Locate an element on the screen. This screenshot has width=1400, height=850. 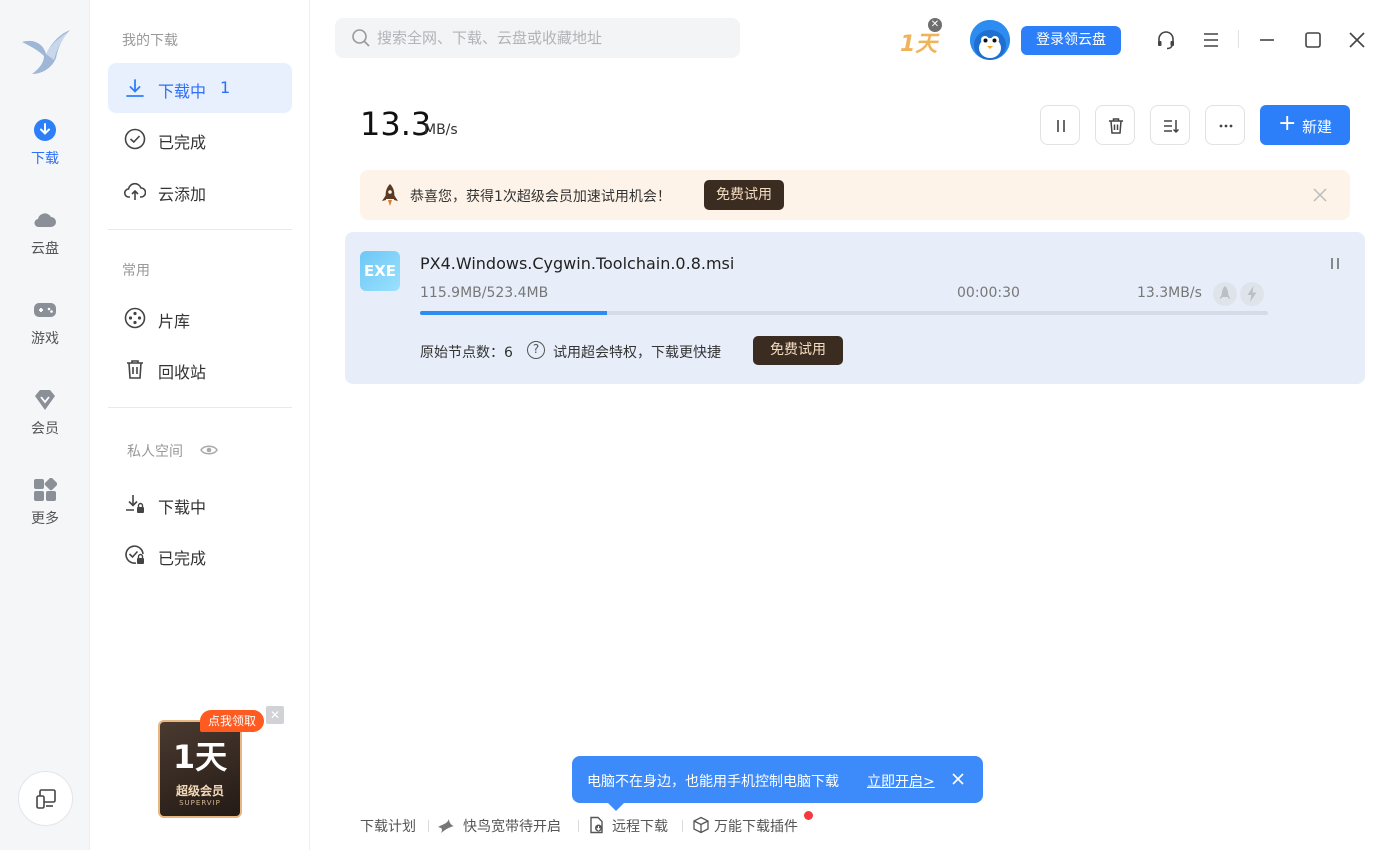
sidebar-item-recycle-bin: 回收站 is located at coordinates (200, 369).